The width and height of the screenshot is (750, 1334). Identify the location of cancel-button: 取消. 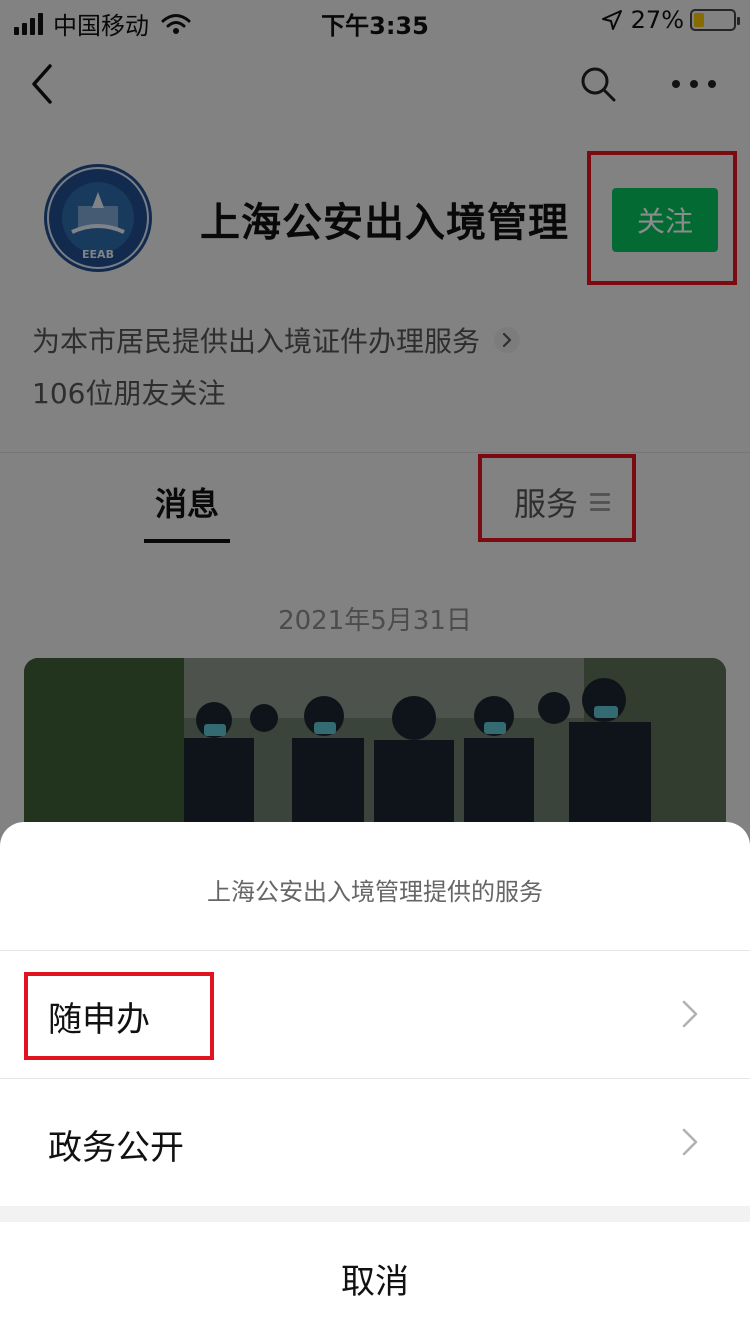
(375, 1278).